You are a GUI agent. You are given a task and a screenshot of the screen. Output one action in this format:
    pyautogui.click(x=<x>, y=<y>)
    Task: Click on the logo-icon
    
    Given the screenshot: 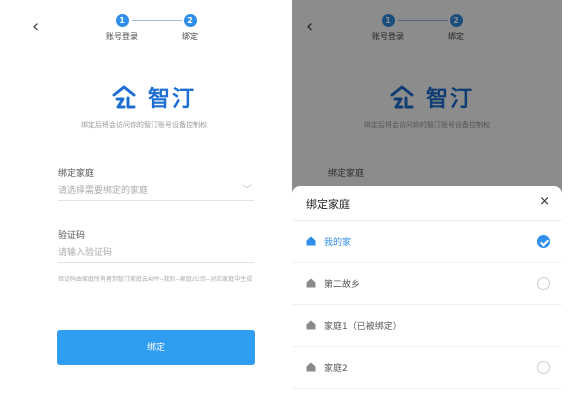 What is the action you would take?
    pyautogui.click(x=124, y=97)
    